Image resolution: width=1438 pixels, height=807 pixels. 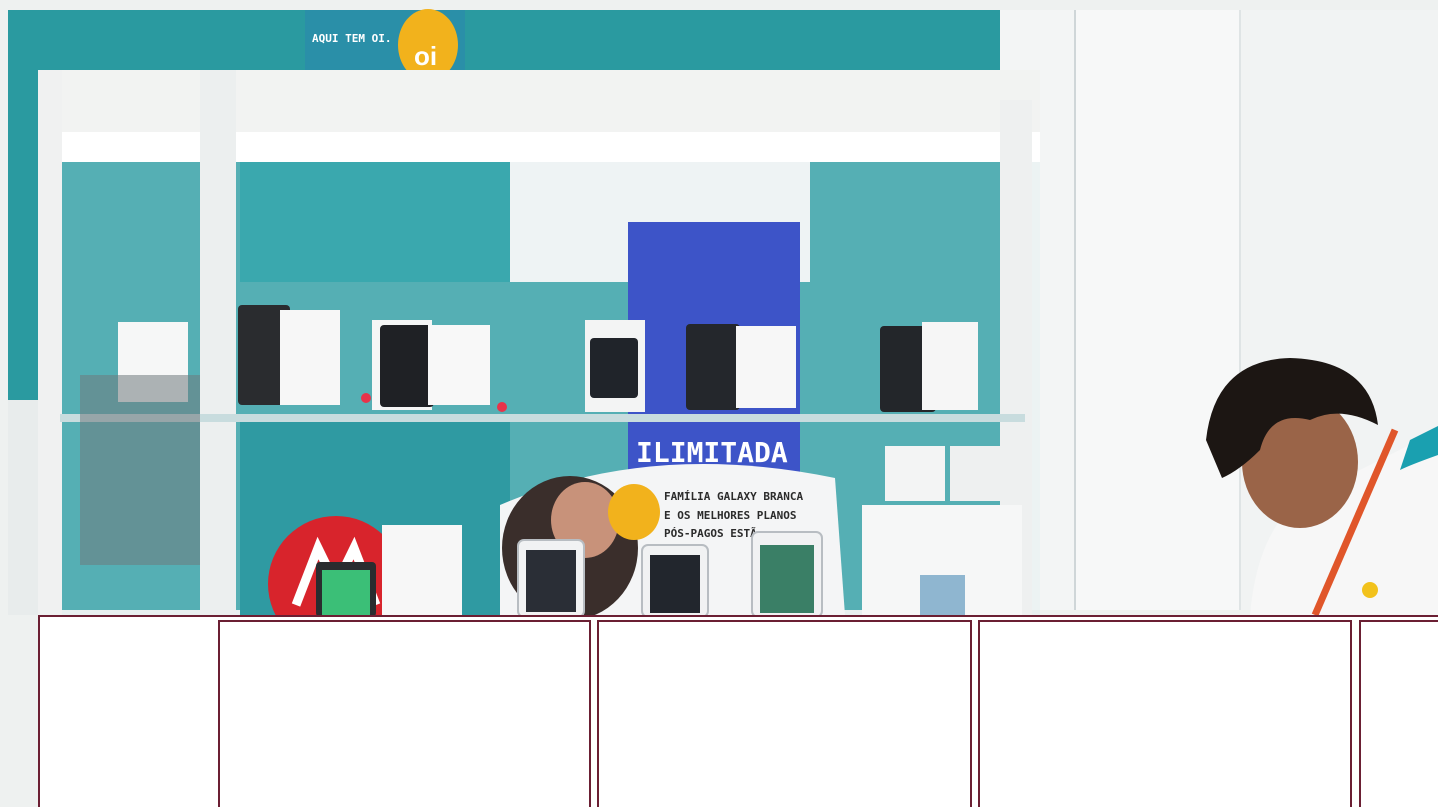 What do you see at coordinates (218, 342) in the screenshot?
I see `case-post-front-left` at bounding box center [218, 342].